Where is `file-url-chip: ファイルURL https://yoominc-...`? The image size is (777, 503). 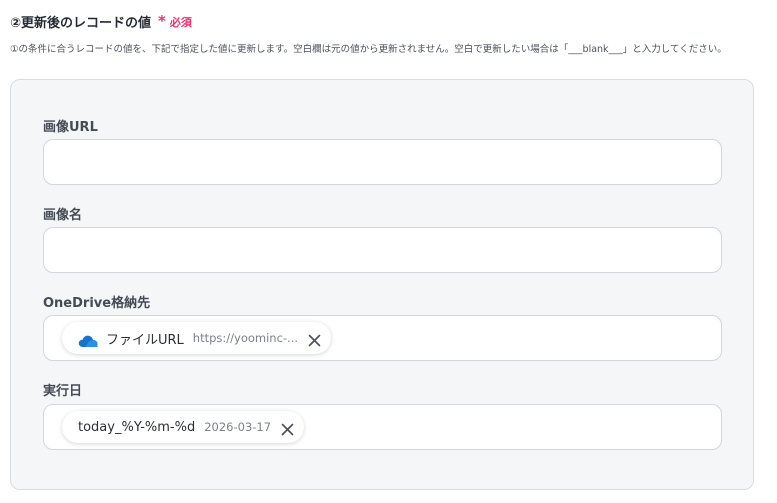
file-url-chip: ファイルURL https://yoominc-... is located at coordinates (197, 338).